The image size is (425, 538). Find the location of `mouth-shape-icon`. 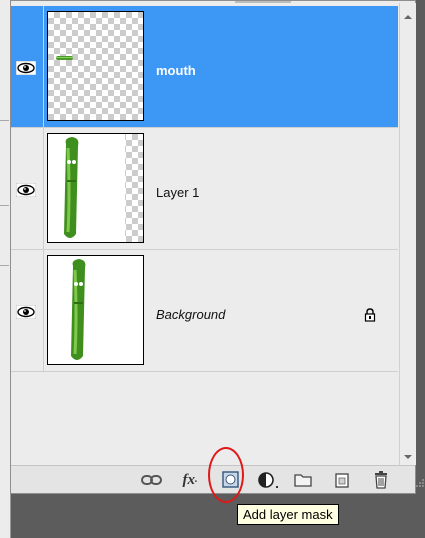

mouth-shape-icon is located at coordinates (64, 58).